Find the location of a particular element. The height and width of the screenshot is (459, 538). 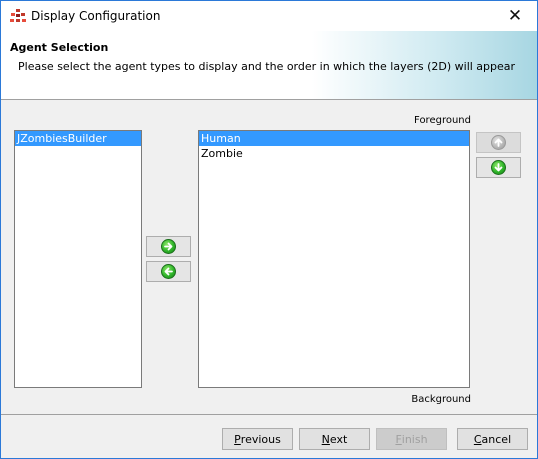

available-agents-list: JZombiesBuilder is located at coordinates (78, 259).